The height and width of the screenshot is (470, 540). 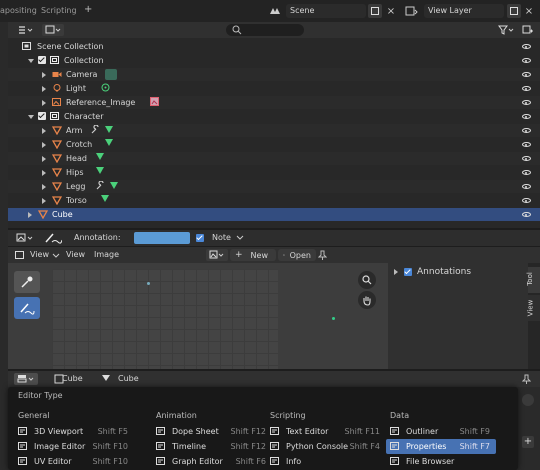 What do you see at coordinates (529, 11) in the screenshot?
I see `delete-view-layer-icon: ×` at bounding box center [529, 11].